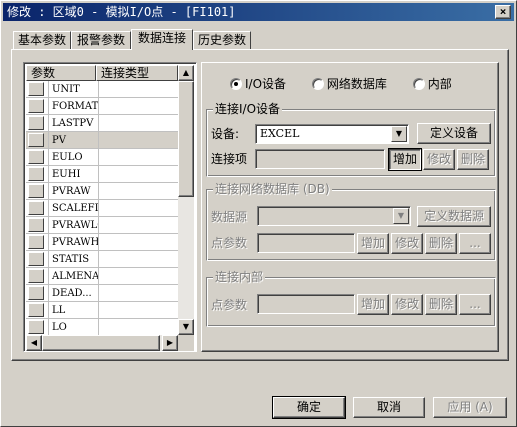 This screenshot has height=427, width=517. I want to click on radio-io-device-label: I/O设备, so click(265, 84).